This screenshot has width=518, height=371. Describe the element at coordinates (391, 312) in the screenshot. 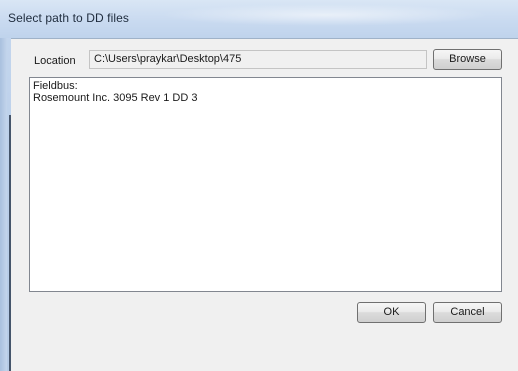

I see `ok-button: OK` at that location.